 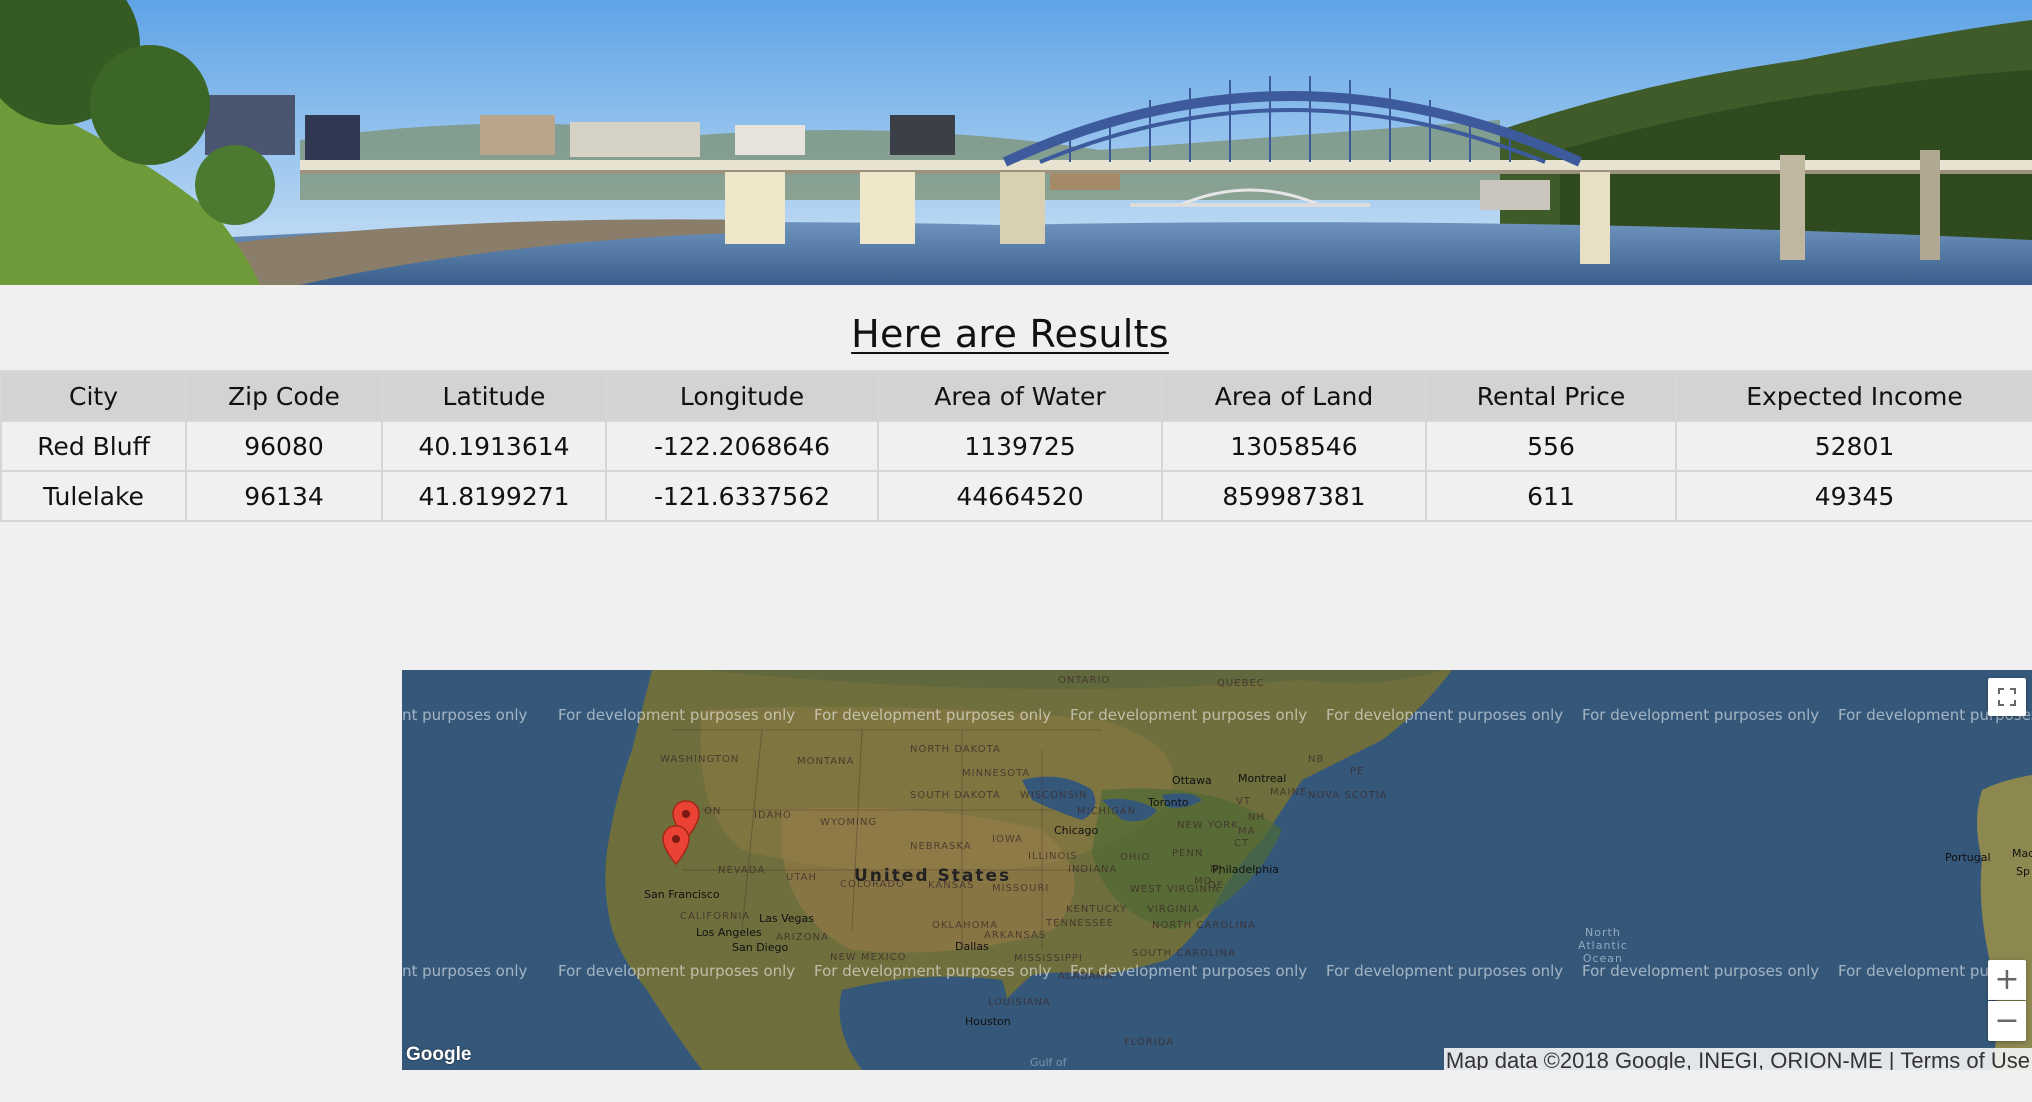 What do you see at coordinates (1048, 1062) in the screenshot?
I see `map-label-gulf: Gulf of` at bounding box center [1048, 1062].